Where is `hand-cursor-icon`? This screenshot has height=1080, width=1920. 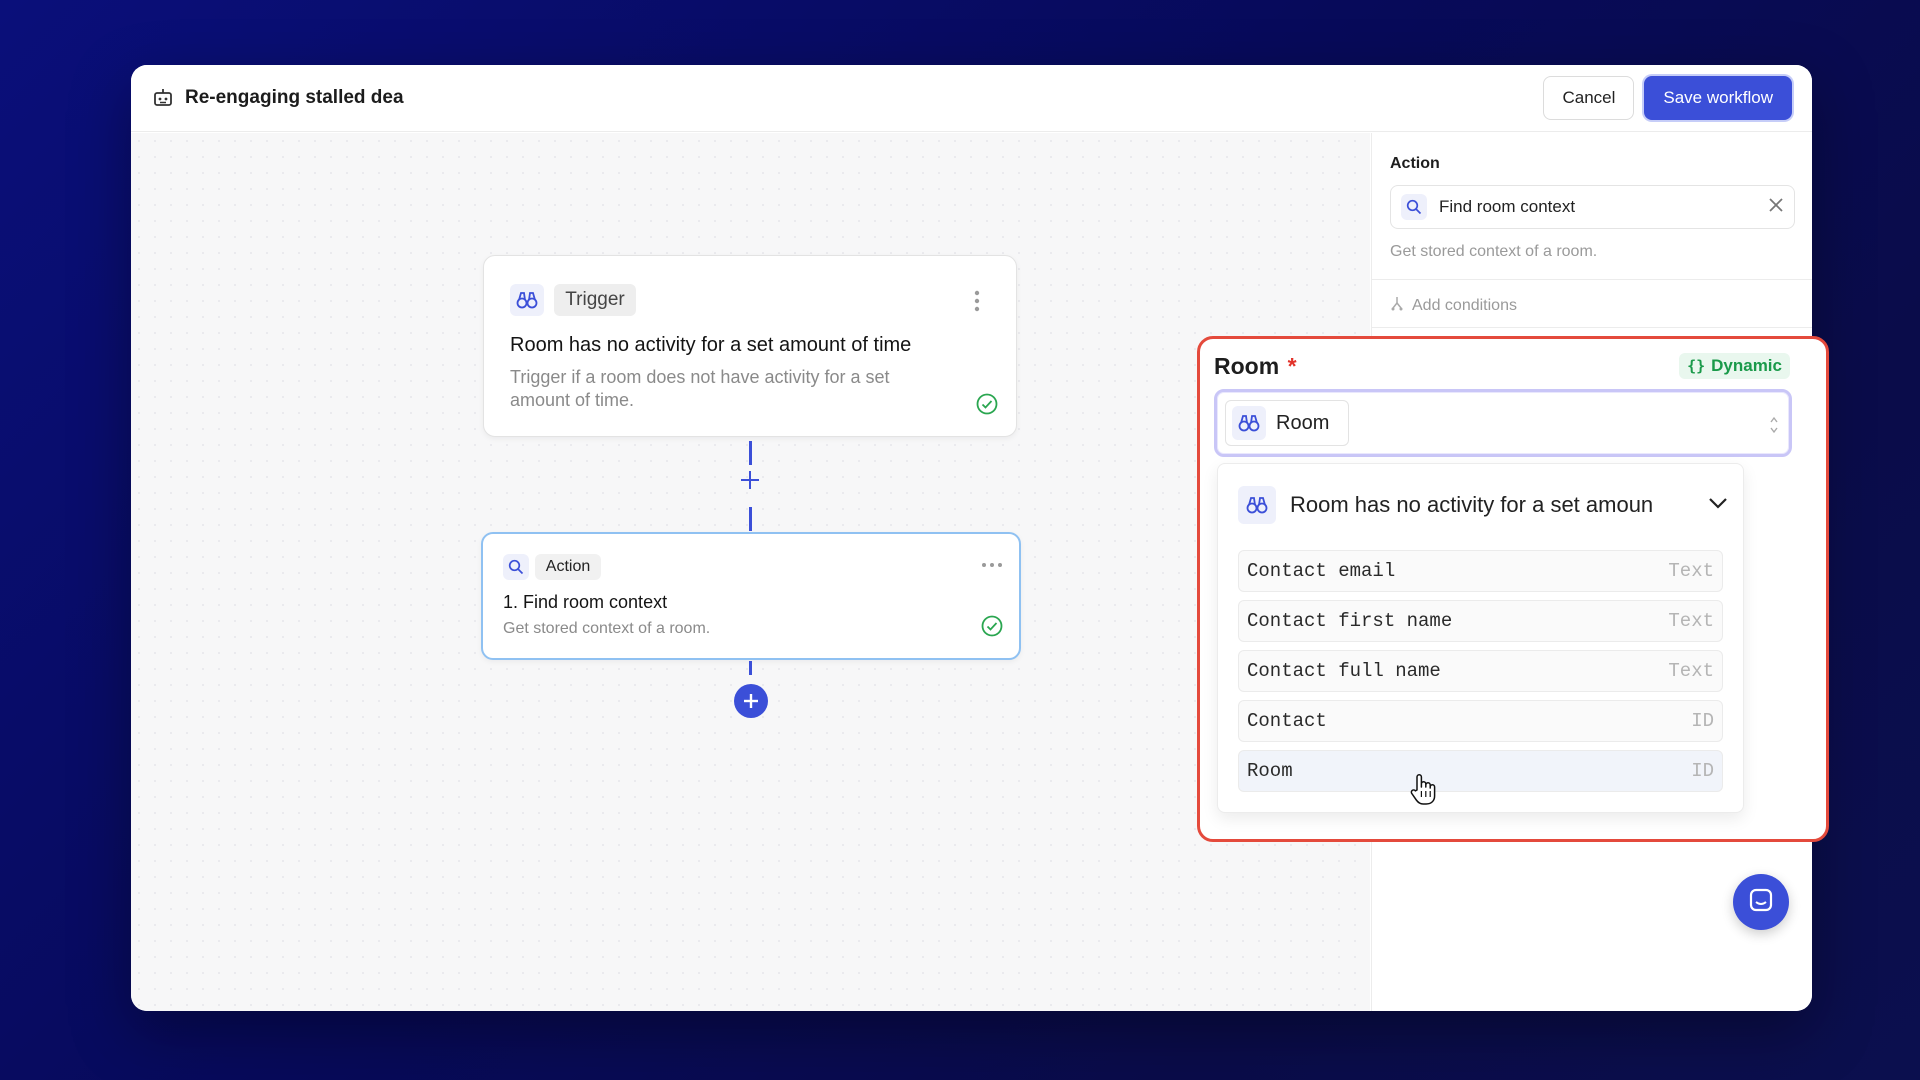
hand-cursor-icon is located at coordinates (1423, 791).